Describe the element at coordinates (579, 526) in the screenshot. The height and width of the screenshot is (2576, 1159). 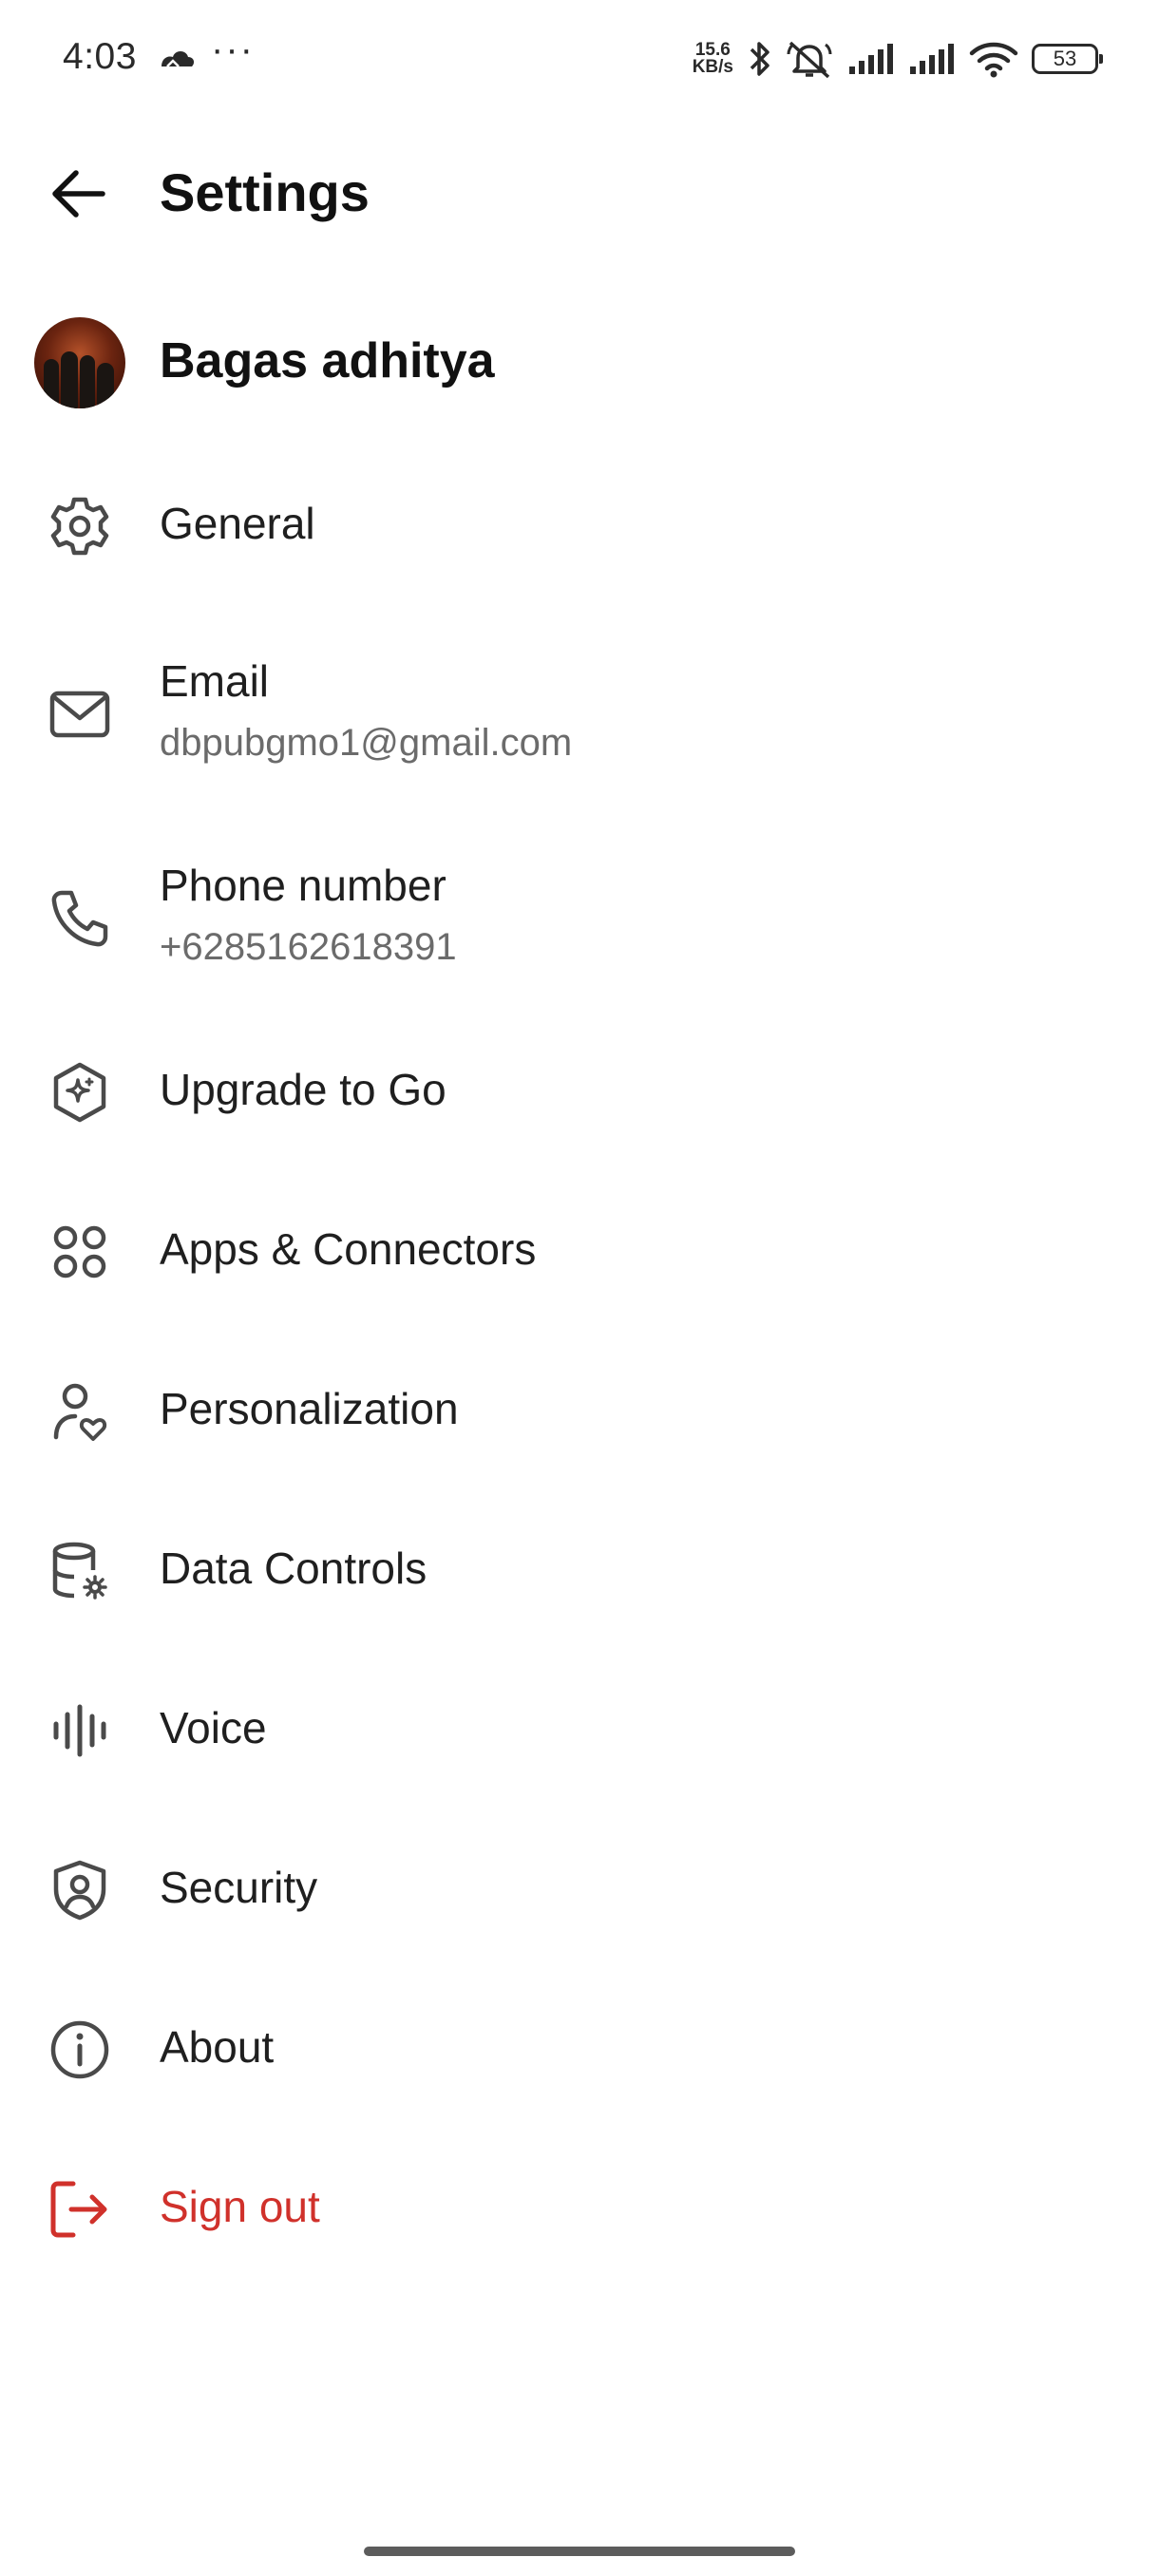
I see `menu-item-general: General` at that location.